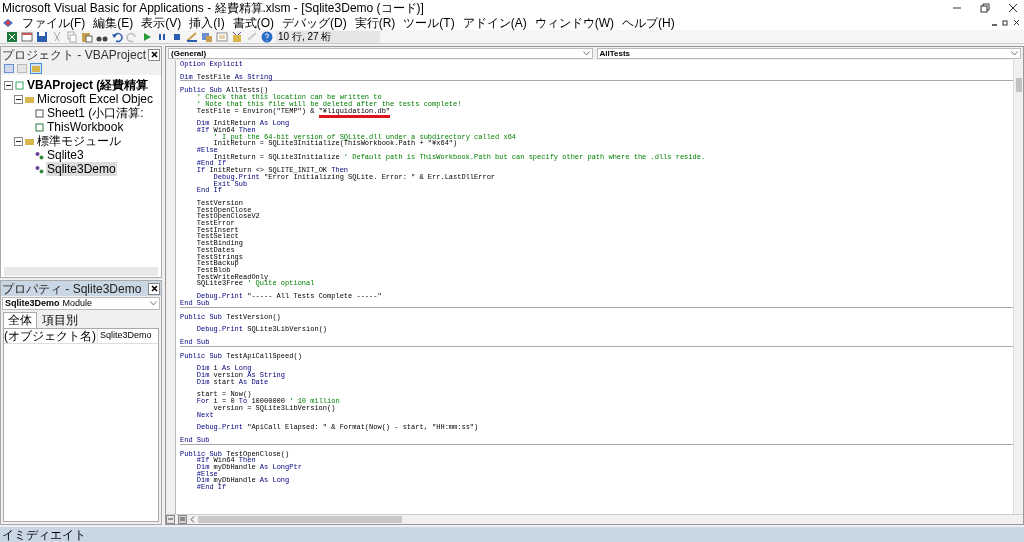  What do you see at coordinates (808, 53) in the screenshot?
I see `procedure-dropdown: AllTests` at bounding box center [808, 53].